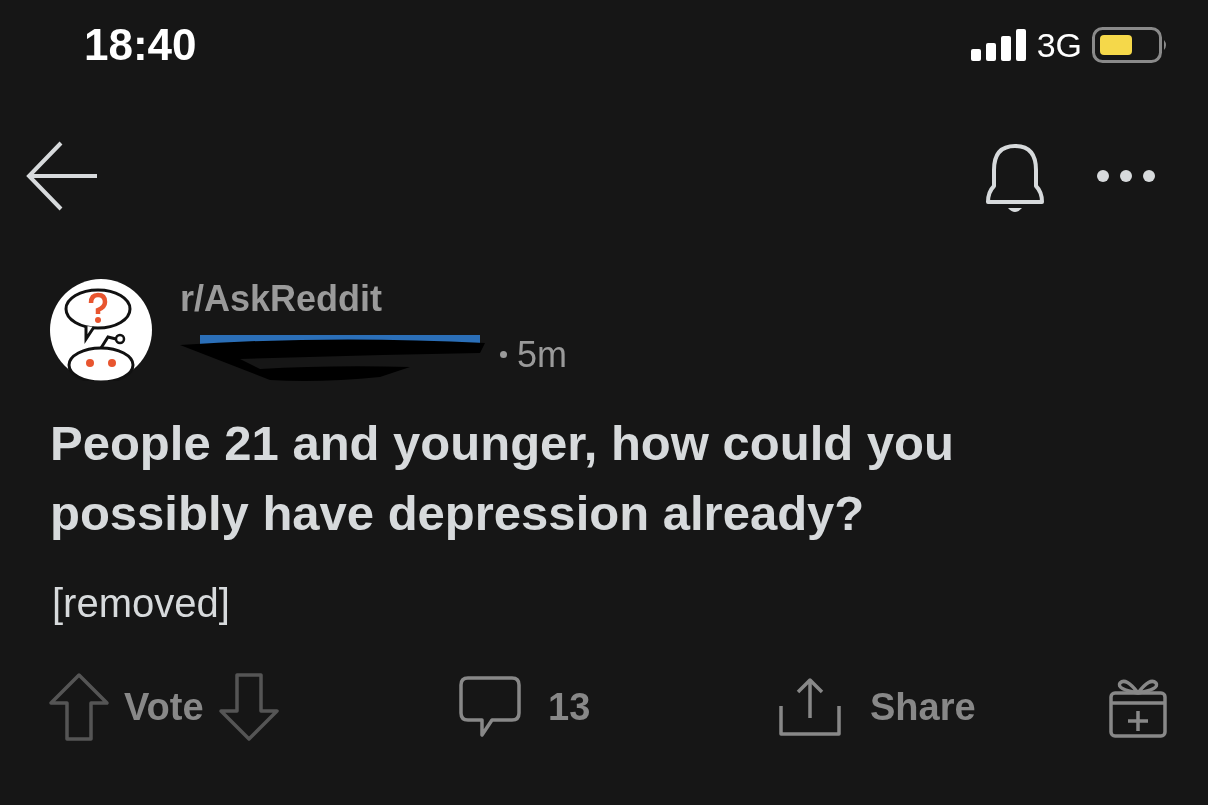  What do you see at coordinates (140, 45) in the screenshot?
I see `status-time: 18:40` at bounding box center [140, 45].